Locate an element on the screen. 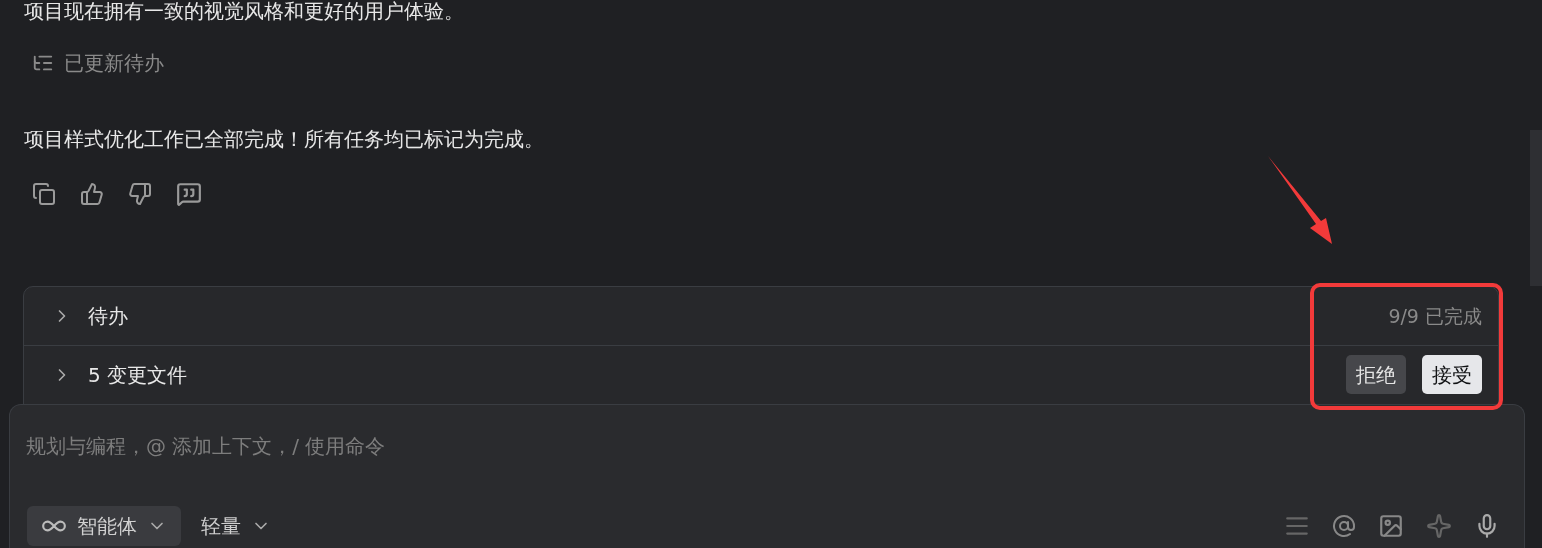  status-text: 9/9 已完成 is located at coordinates (1435, 316).